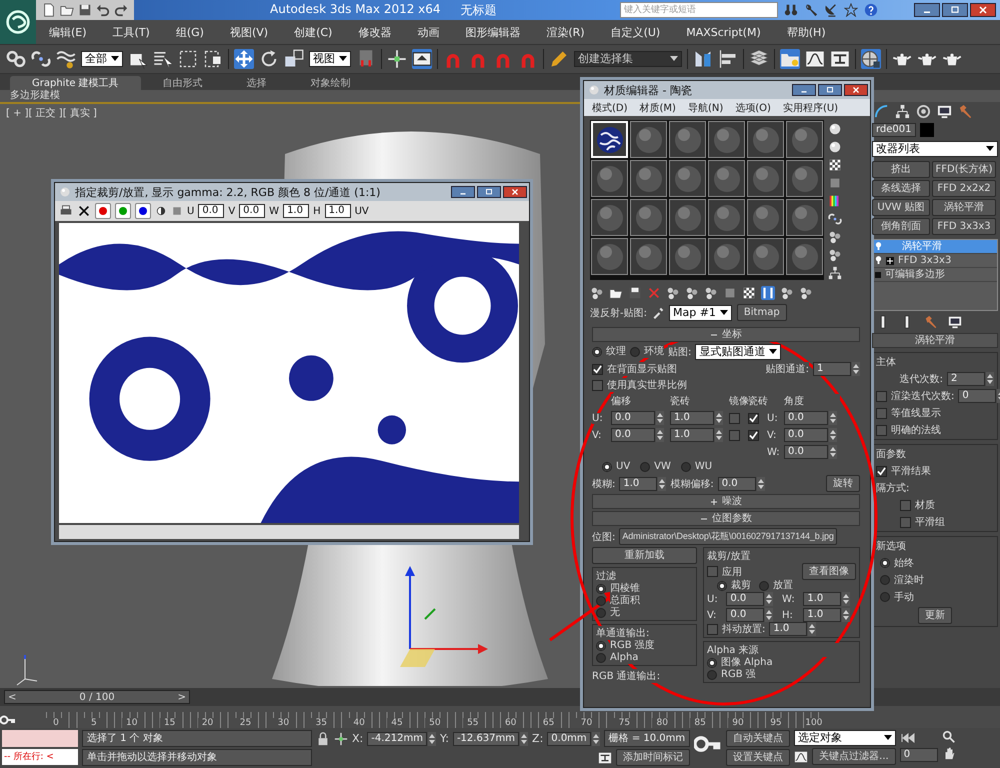 The width and height of the screenshot is (1000, 768). What do you see at coordinates (726, 501) in the screenshot?
I see `rollout-header: 噪波` at bounding box center [726, 501].